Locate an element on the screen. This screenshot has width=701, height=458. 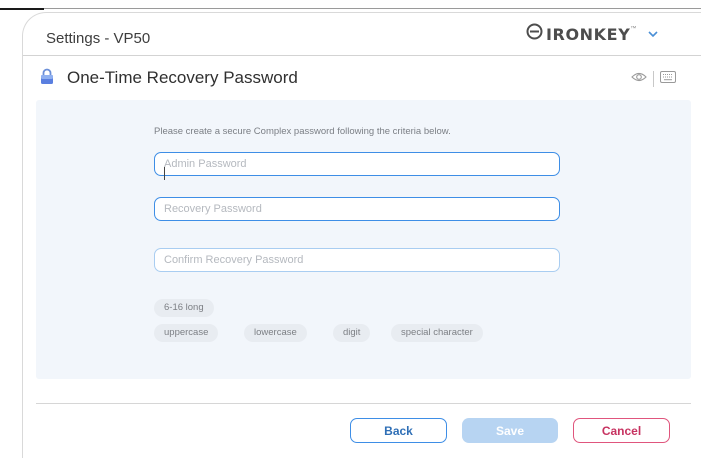
brand-logo: IRONKEY ™ is located at coordinates (592, 34).